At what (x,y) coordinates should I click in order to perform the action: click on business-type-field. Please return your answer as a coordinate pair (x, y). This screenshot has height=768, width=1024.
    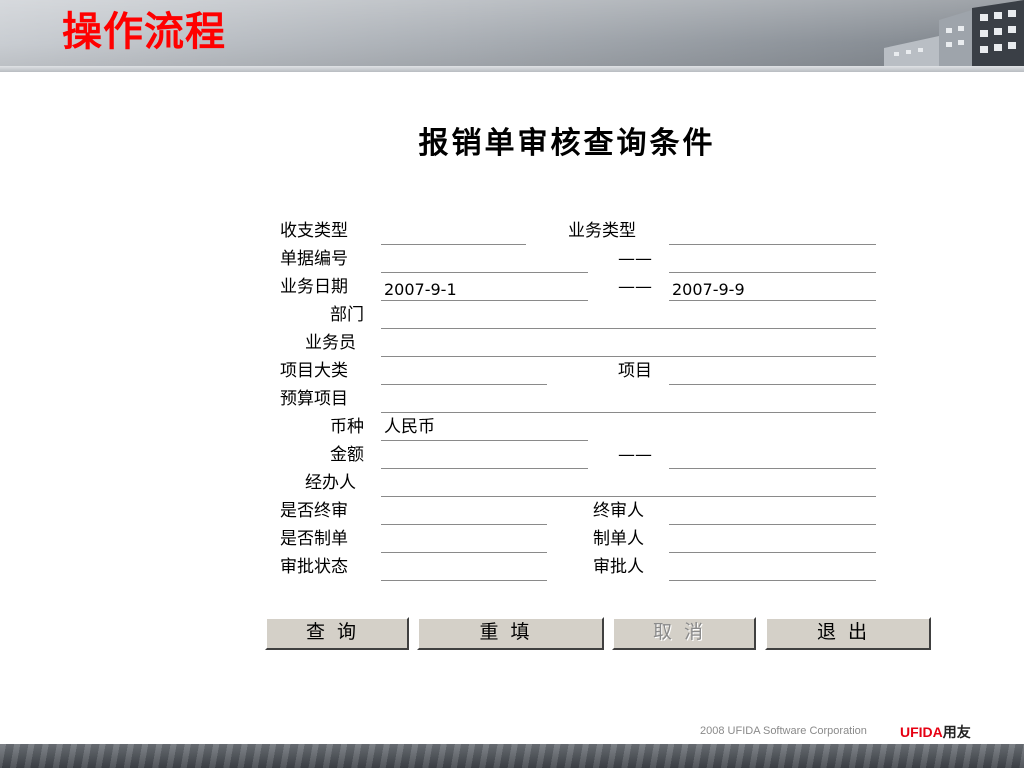
    Looking at the image, I should click on (772, 232).